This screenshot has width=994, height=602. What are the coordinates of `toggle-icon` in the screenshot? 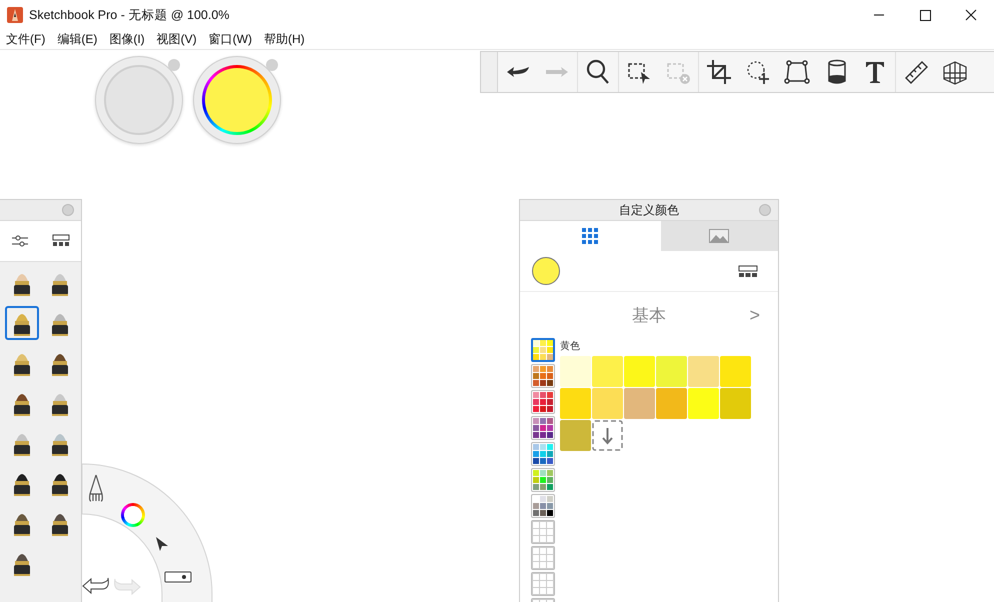 It's located at (178, 577).